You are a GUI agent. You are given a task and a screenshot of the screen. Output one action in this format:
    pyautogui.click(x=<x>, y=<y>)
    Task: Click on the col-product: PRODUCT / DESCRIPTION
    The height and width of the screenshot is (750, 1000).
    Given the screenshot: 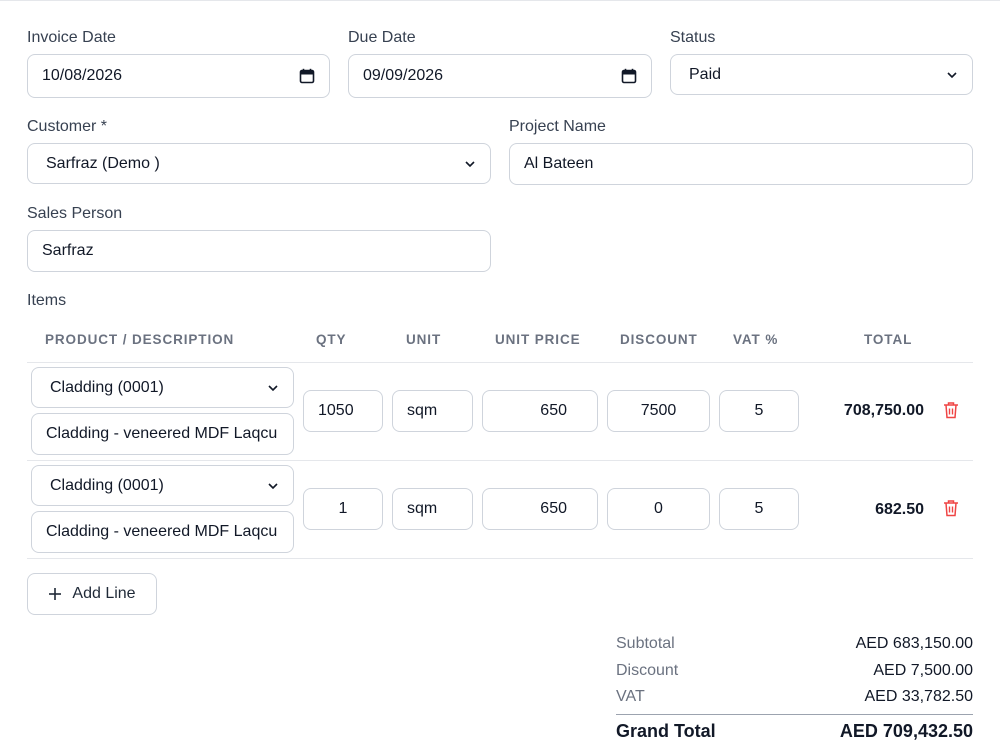 What is the action you would take?
    pyautogui.click(x=140, y=339)
    